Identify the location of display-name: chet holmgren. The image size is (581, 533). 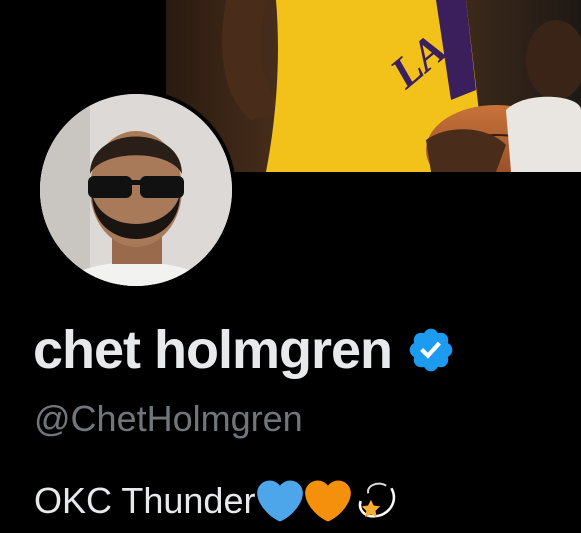
(213, 350).